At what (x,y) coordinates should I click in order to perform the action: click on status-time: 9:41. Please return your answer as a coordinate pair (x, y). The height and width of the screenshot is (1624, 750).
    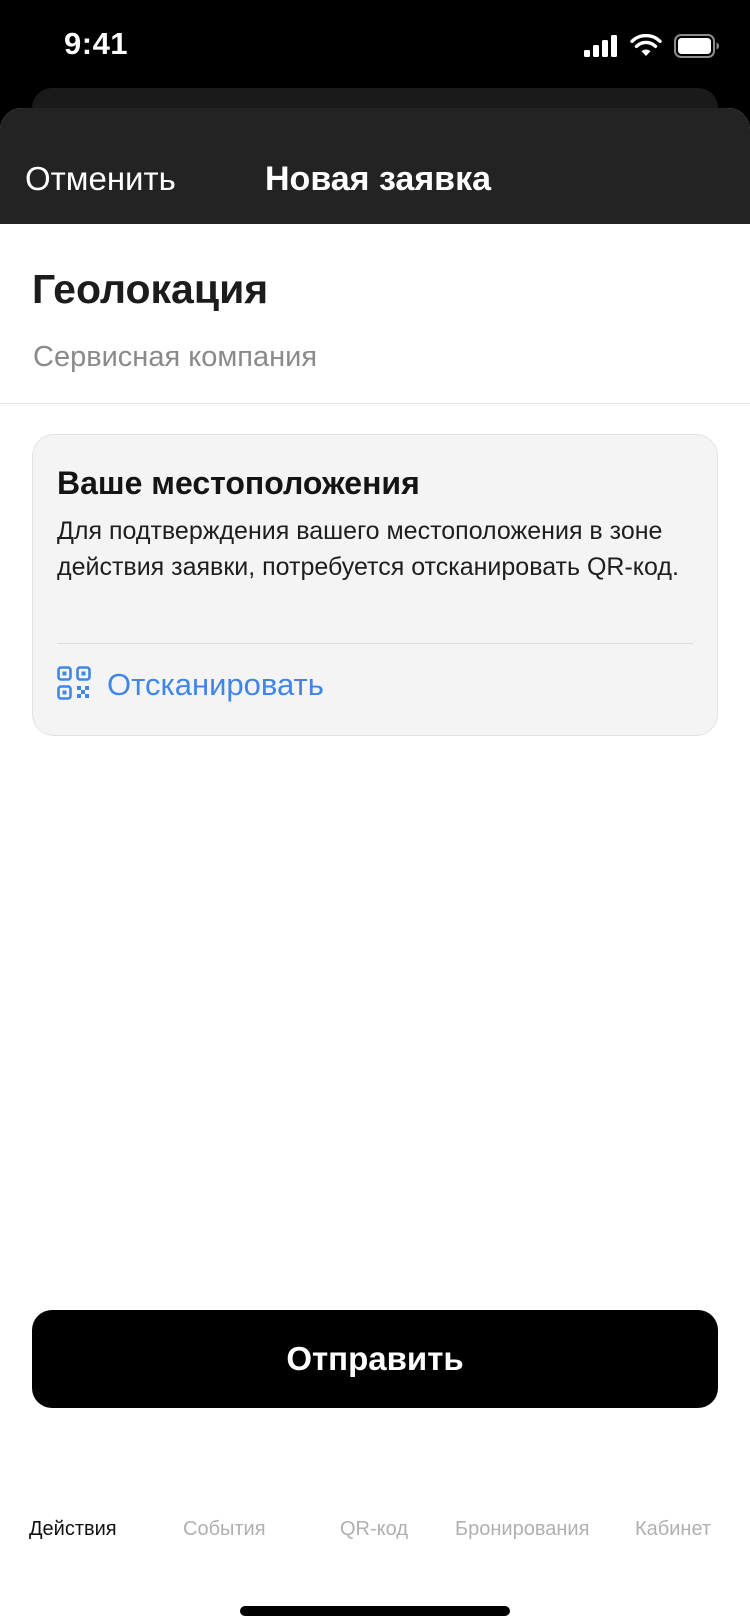
    Looking at the image, I should click on (96, 43).